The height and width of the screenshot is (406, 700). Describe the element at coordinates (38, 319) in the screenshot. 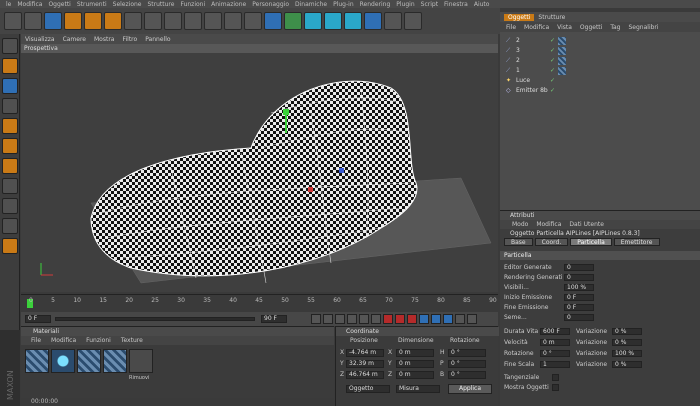

I see `start-frame-field: 0 F` at that location.